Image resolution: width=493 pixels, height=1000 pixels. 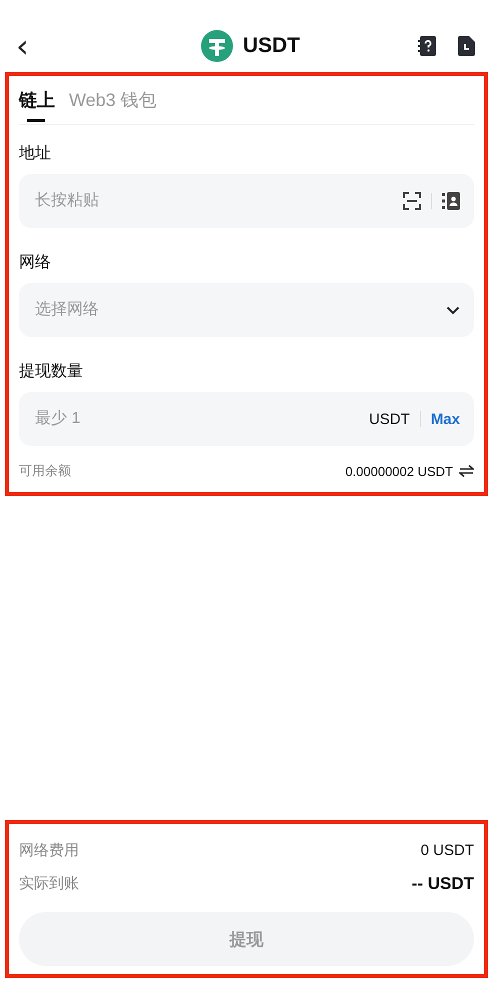 What do you see at coordinates (51, 372) in the screenshot?
I see `field-label: 提现数量` at bounding box center [51, 372].